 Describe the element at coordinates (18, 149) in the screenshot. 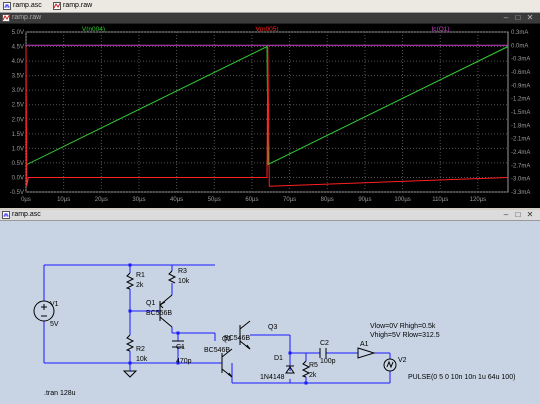

I see `y-tick-label: 1.0V` at that location.